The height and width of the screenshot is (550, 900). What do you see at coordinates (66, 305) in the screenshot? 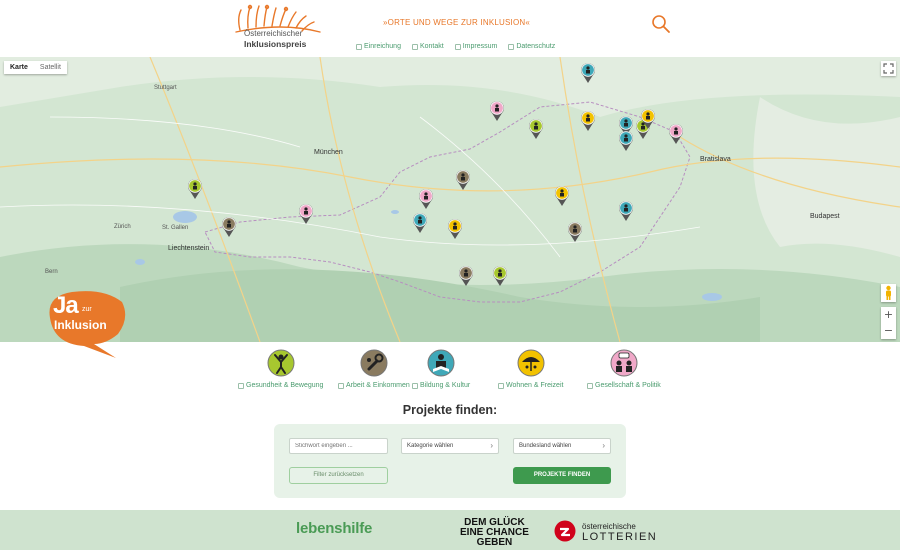
I see `badge-ja: Ja` at bounding box center [66, 305].